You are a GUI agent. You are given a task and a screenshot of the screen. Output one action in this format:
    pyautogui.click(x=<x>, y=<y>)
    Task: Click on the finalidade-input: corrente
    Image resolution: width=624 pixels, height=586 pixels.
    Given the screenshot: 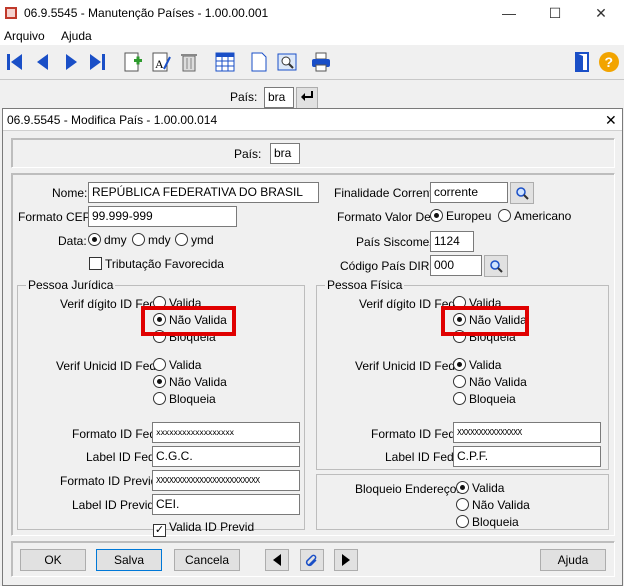 What is the action you would take?
    pyautogui.click(x=469, y=192)
    